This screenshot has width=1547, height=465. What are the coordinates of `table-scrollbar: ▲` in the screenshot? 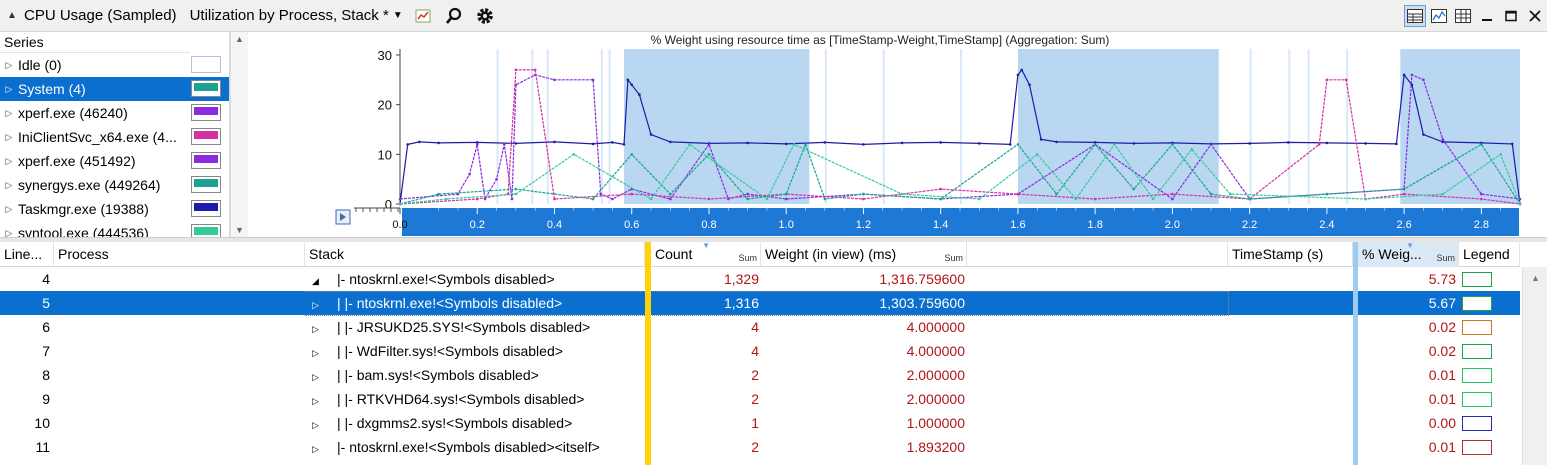 It's located at (1534, 366).